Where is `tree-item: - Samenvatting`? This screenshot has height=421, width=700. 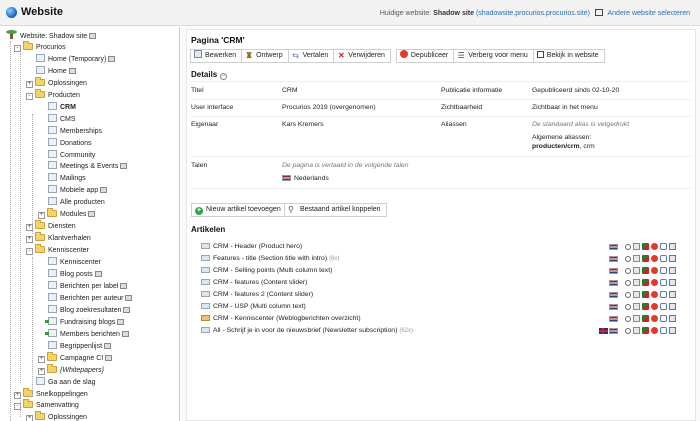
tree-item: - Samenvatting is located at coordinates (46, 405).